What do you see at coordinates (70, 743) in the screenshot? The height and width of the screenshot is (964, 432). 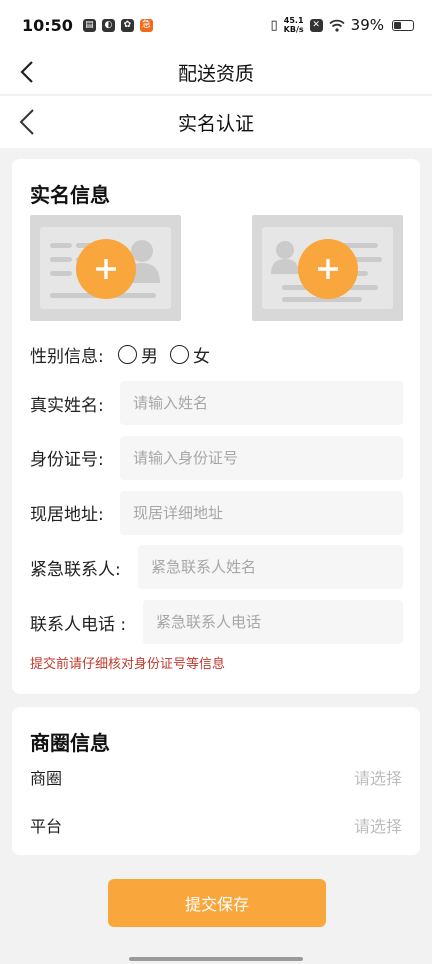 I see `business-section-title: 商圈信息` at bounding box center [70, 743].